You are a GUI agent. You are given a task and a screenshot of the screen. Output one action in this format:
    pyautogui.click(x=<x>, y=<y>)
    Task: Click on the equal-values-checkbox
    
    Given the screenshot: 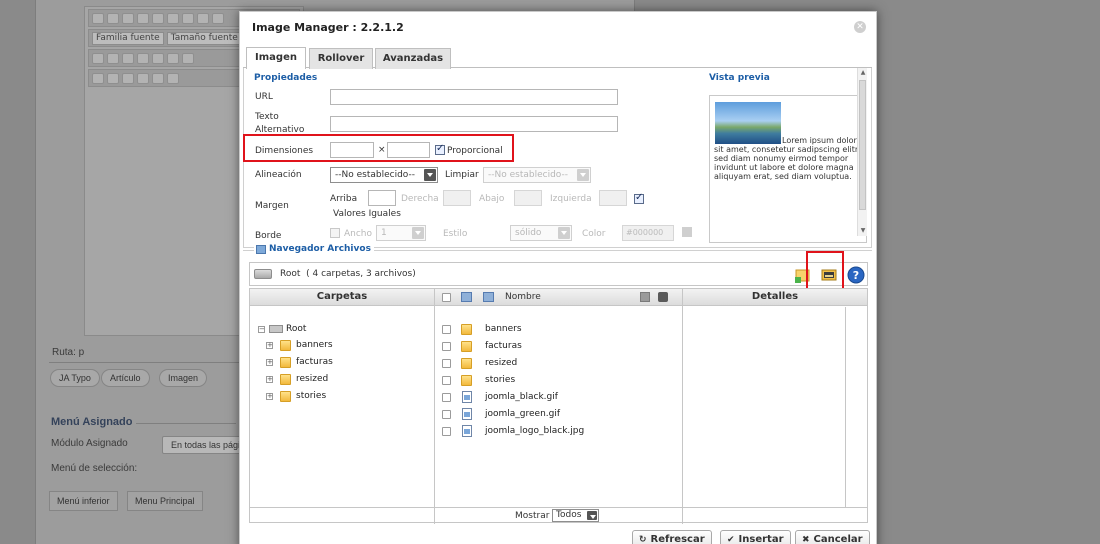 What is the action you would take?
    pyautogui.click(x=639, y=198)
    